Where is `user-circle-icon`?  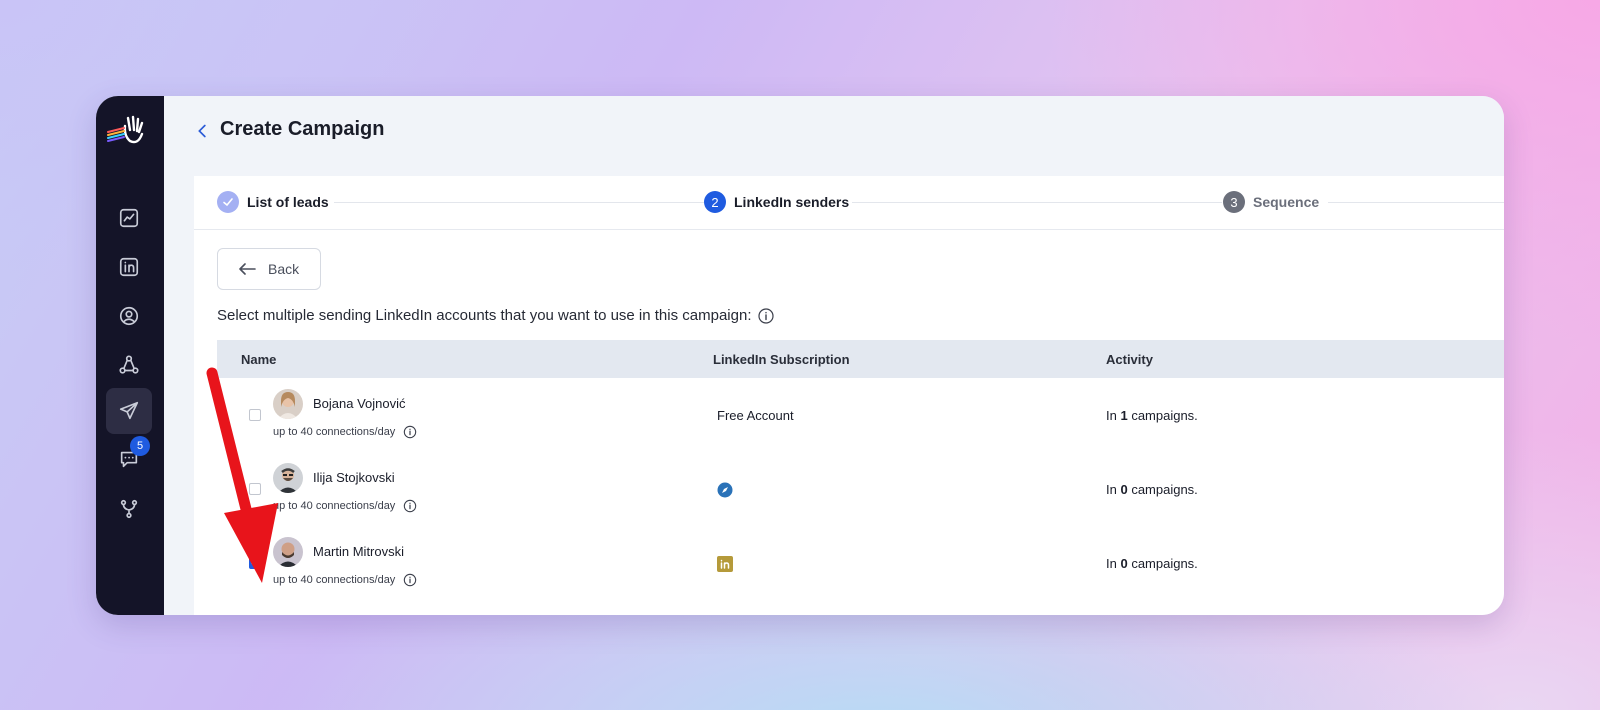 user-circle-icon is located at coordinates (129, 316).